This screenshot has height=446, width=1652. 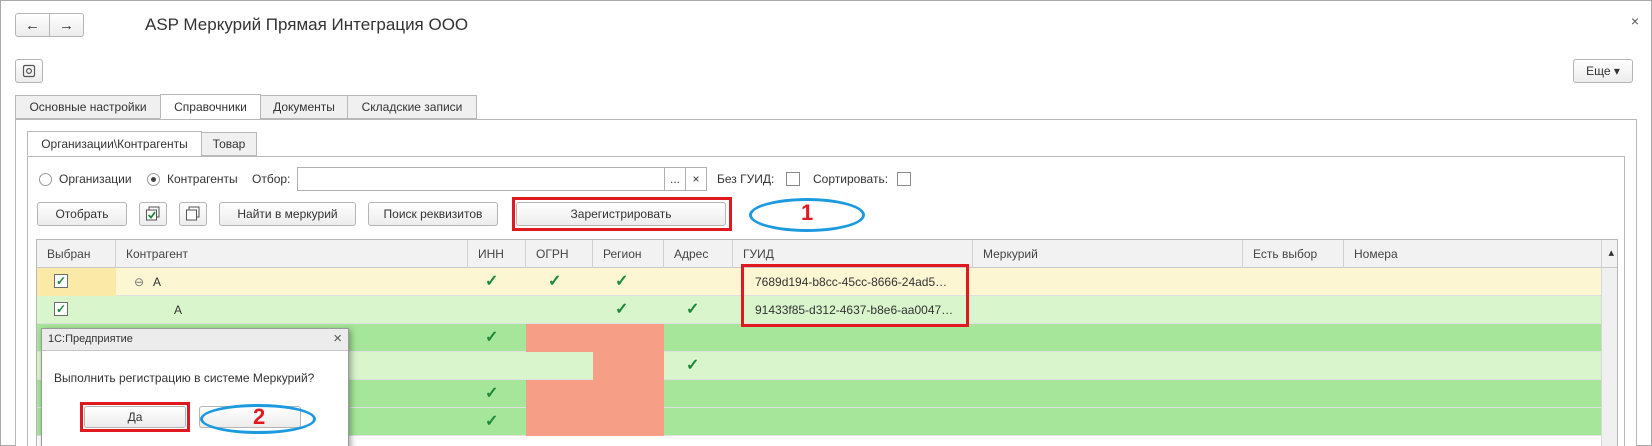 I want to click on more-button: Еще ▾, so click(x=1603, y=71).